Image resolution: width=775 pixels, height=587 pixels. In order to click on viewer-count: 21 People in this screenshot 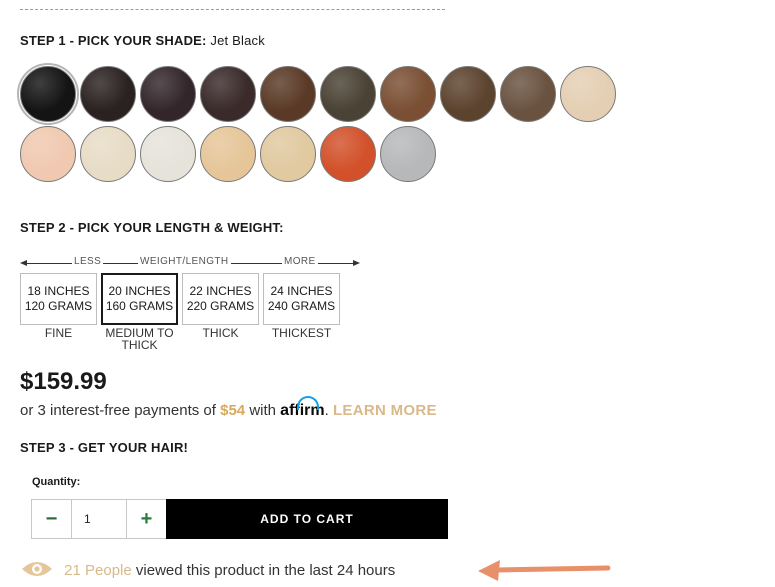, I will do `click(98, 570)`.